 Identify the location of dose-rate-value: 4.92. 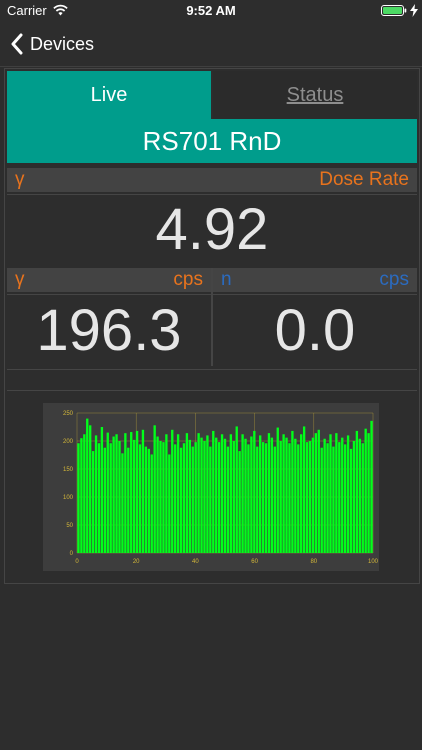
(212, 229).